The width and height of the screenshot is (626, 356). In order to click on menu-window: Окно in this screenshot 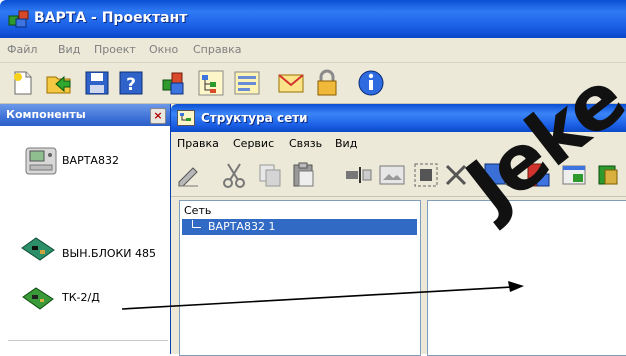, I will do `click(163, 49)`.